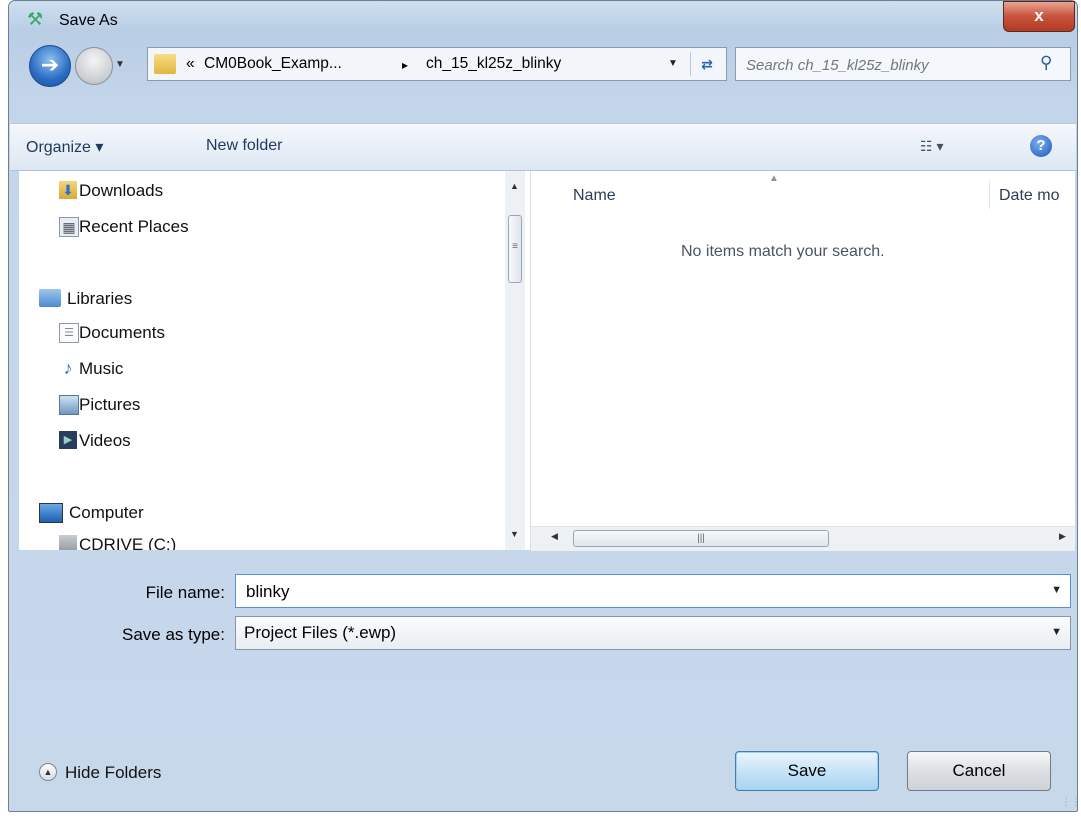  What do you see at coordinates (88, 20) in the screenshot?
I see `window-title: Save As` at bounding box center [88, 20].